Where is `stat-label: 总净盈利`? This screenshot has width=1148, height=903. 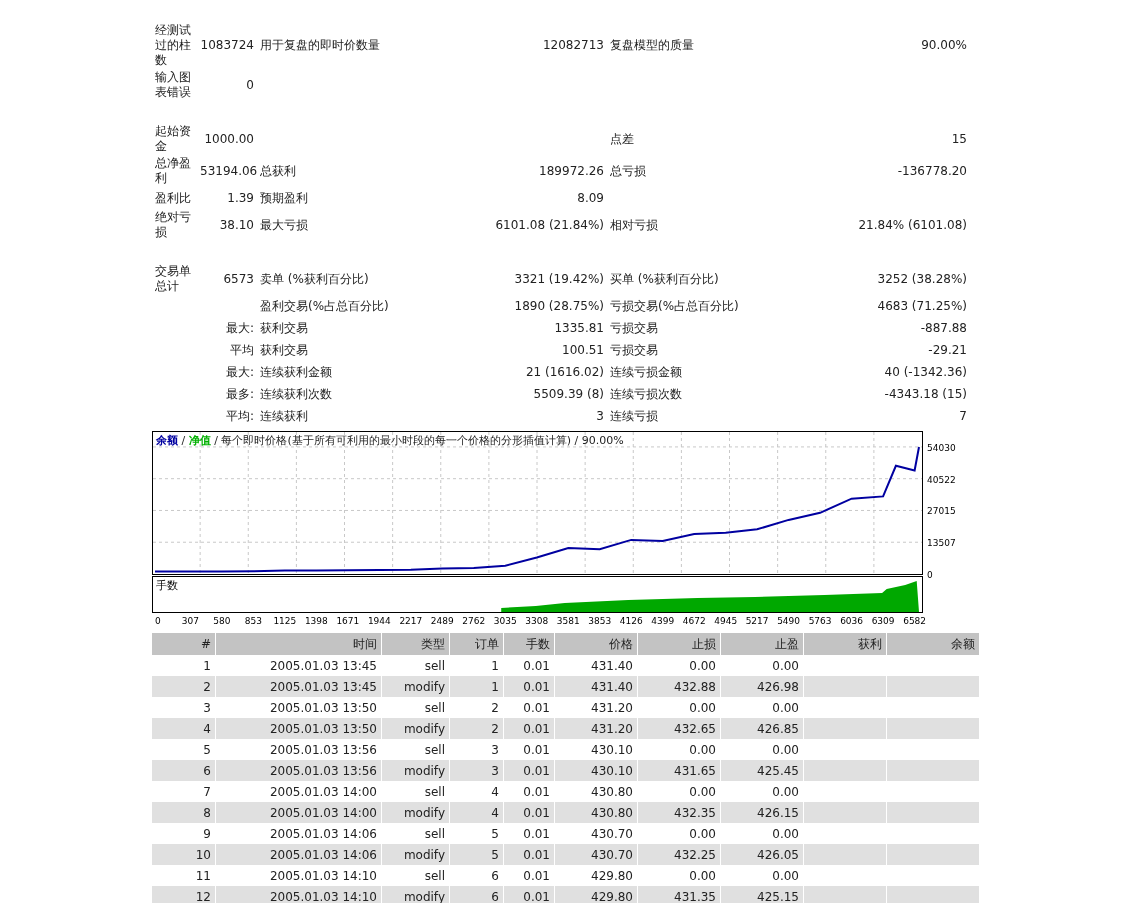 stat-label: 总净盈利 is located at coordinates (173, 170).